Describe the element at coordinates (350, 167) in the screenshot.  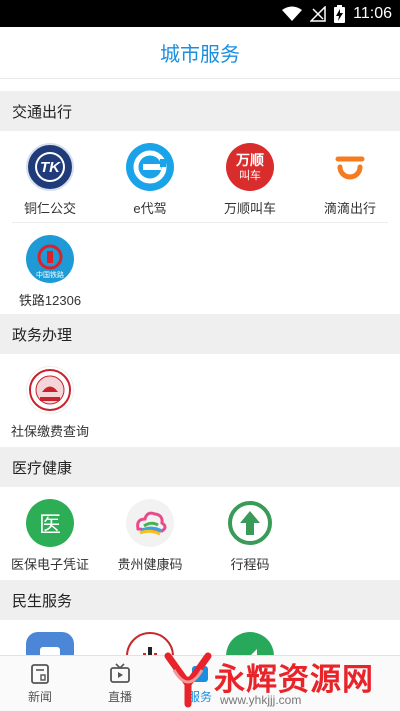
I see `didi-icon` at that location.